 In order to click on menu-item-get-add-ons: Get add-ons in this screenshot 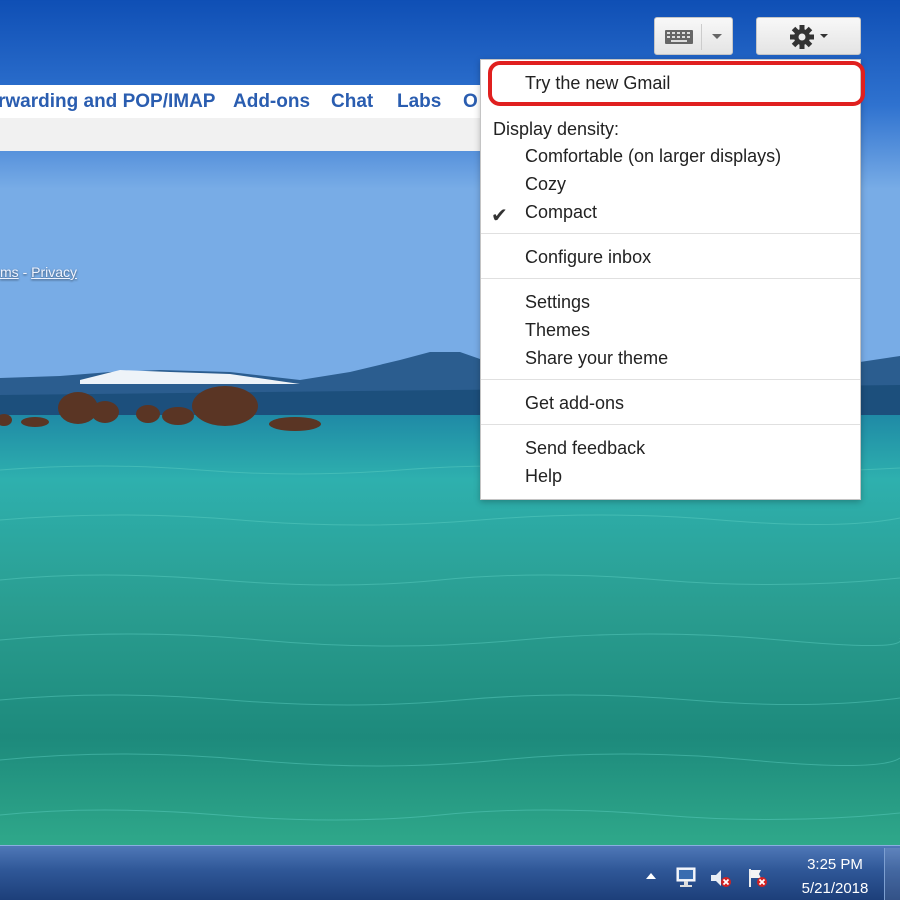, I will do `click(574, 403)`.